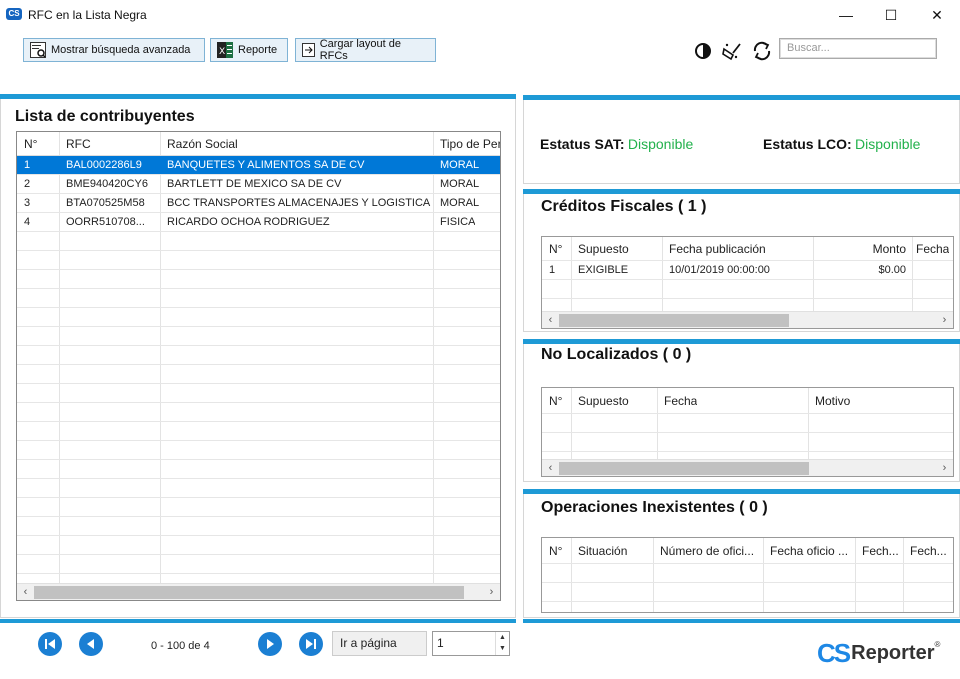  Describe the element at coordinates (616, 144) in the screenshot. I see `sat-status: Estatus SAT: Disponible` at that location.